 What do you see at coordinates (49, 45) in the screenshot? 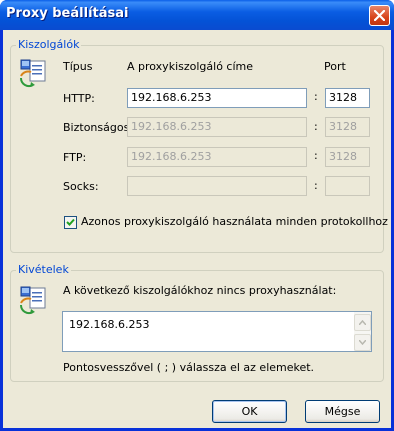
I see `servers-legend: Kiszolgálók` at bounding box center [49, 45].